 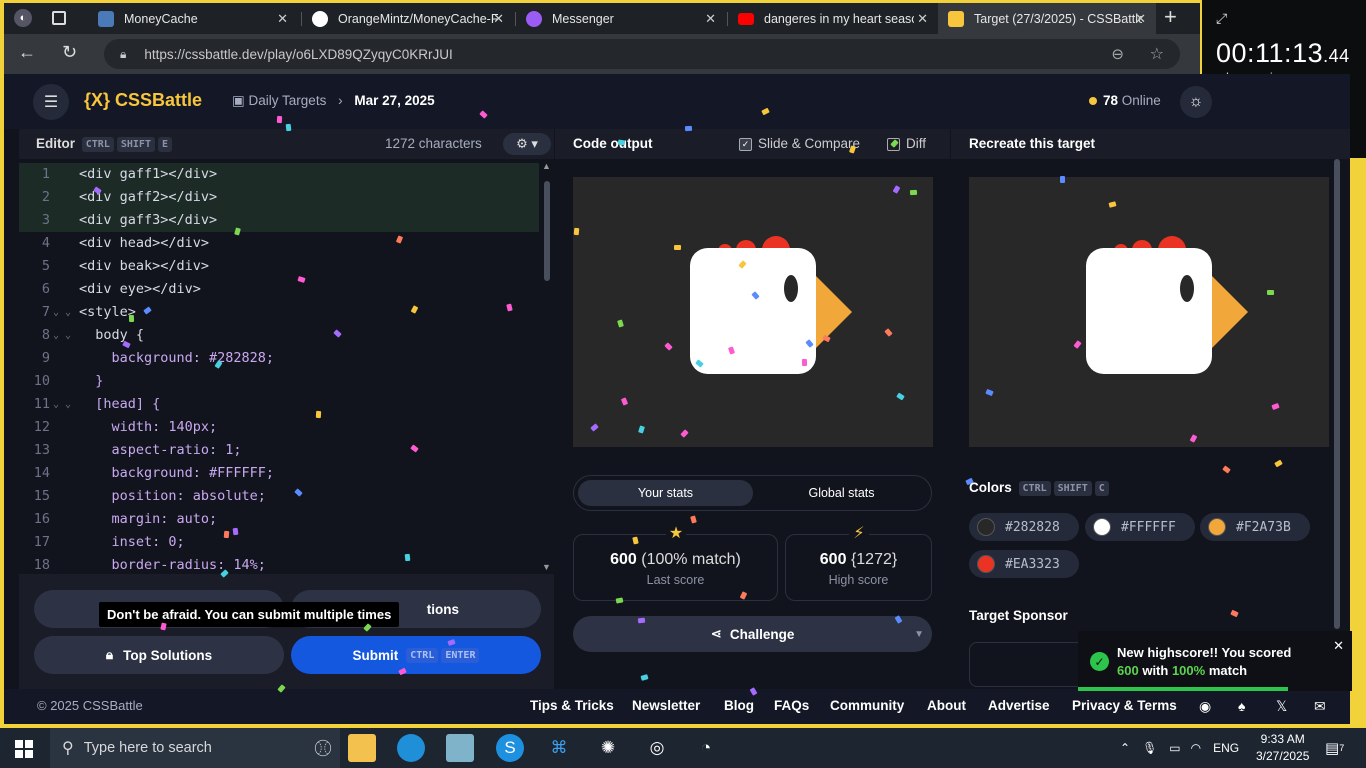 What do you see at coordinates (41, 473) in the screenshot?
I see `line-number: 14` at bounding box center [41, 473].